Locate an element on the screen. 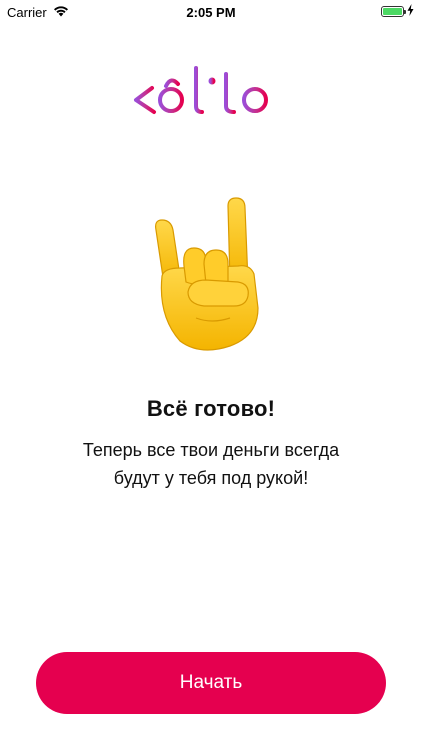  page-title: Всё готово! is located at coordinates (211, 408).